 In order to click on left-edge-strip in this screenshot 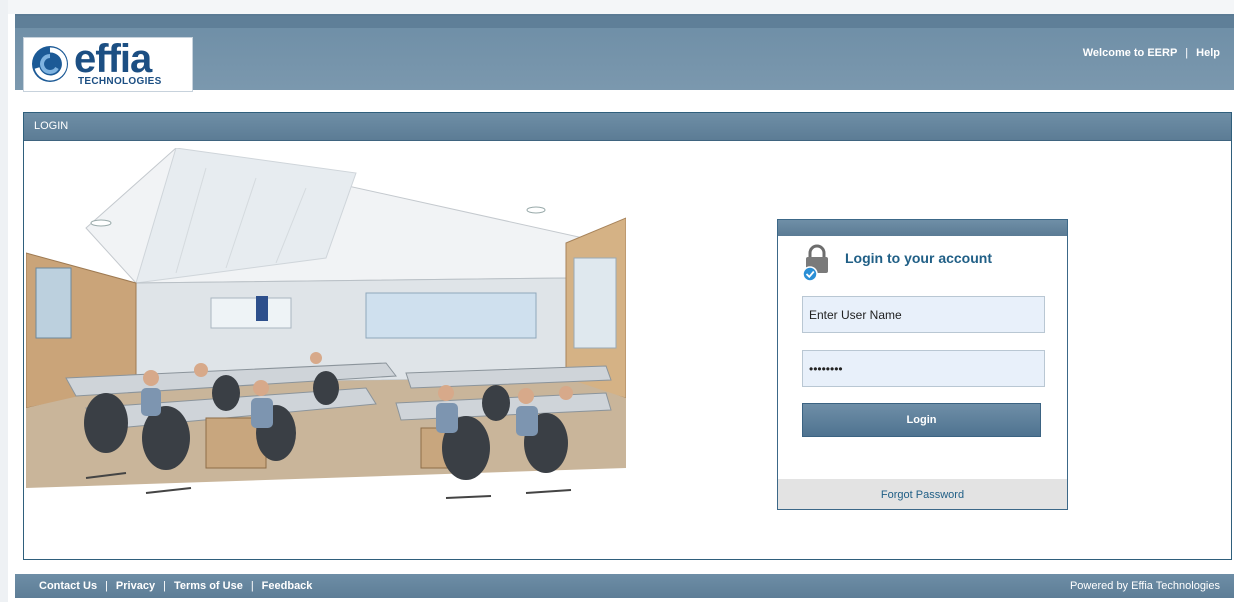, I will do `click(4, 301)`.